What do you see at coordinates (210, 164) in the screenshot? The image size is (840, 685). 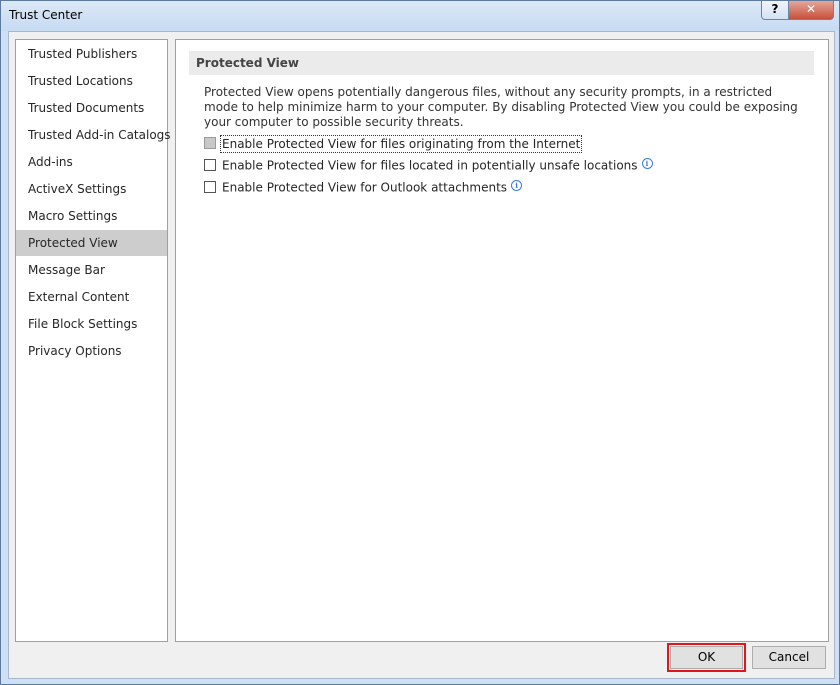 I see `checkbox-unsafe-locations` at bounding box center [210, 164].